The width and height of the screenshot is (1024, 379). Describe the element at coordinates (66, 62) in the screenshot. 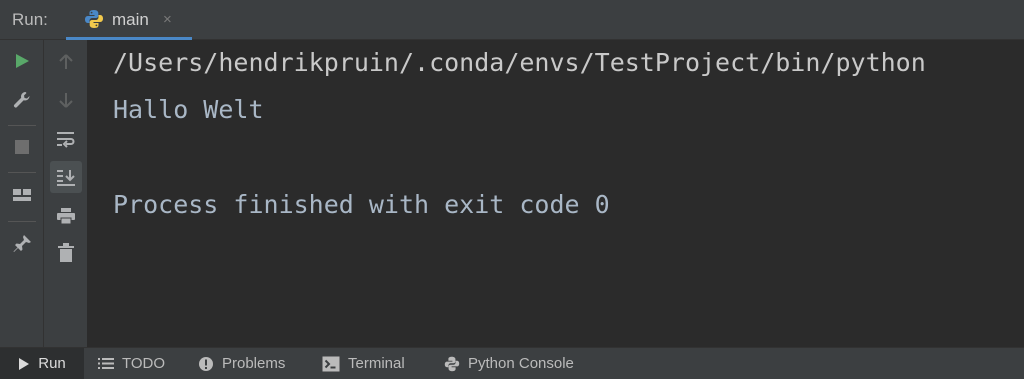

I see `up-arrow-icon` at that location.